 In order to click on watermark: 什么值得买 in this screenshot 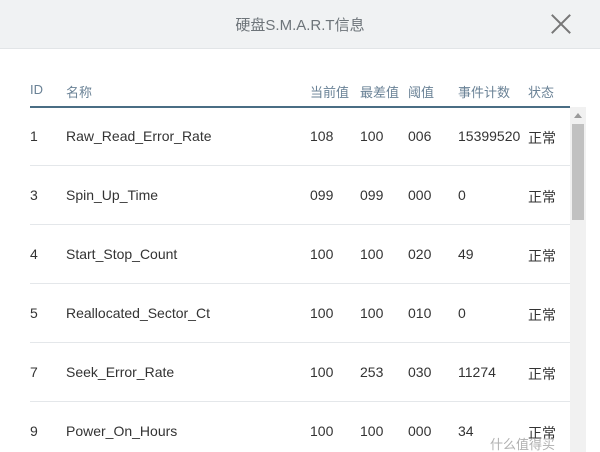, I will do `click(523, 444)`.